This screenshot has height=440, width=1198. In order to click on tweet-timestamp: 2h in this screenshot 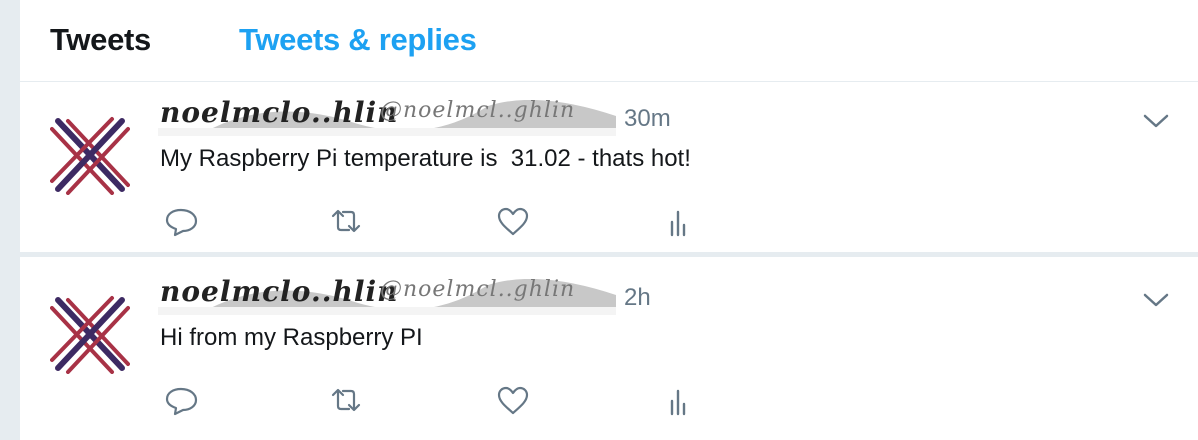, I will do `click(637, 298)`.